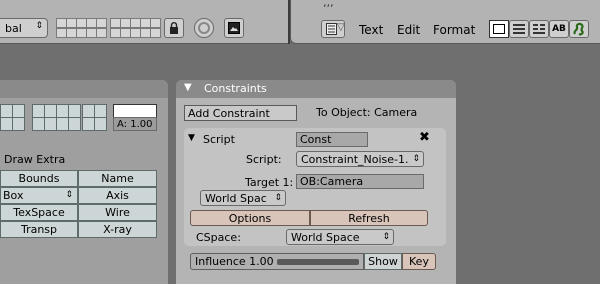 Image resolution: width=600 pixels, height=284 pixels. What do you see at coordinates (39, 178) in the screenshot?
I see `bounds-button: Bounds` at bounding box center [39, 178].